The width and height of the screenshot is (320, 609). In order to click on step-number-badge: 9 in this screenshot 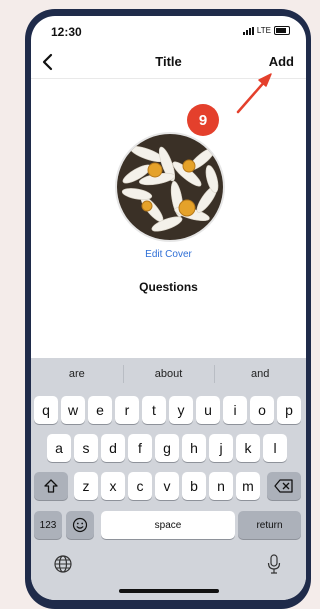, I will do `click(203, 120)`.